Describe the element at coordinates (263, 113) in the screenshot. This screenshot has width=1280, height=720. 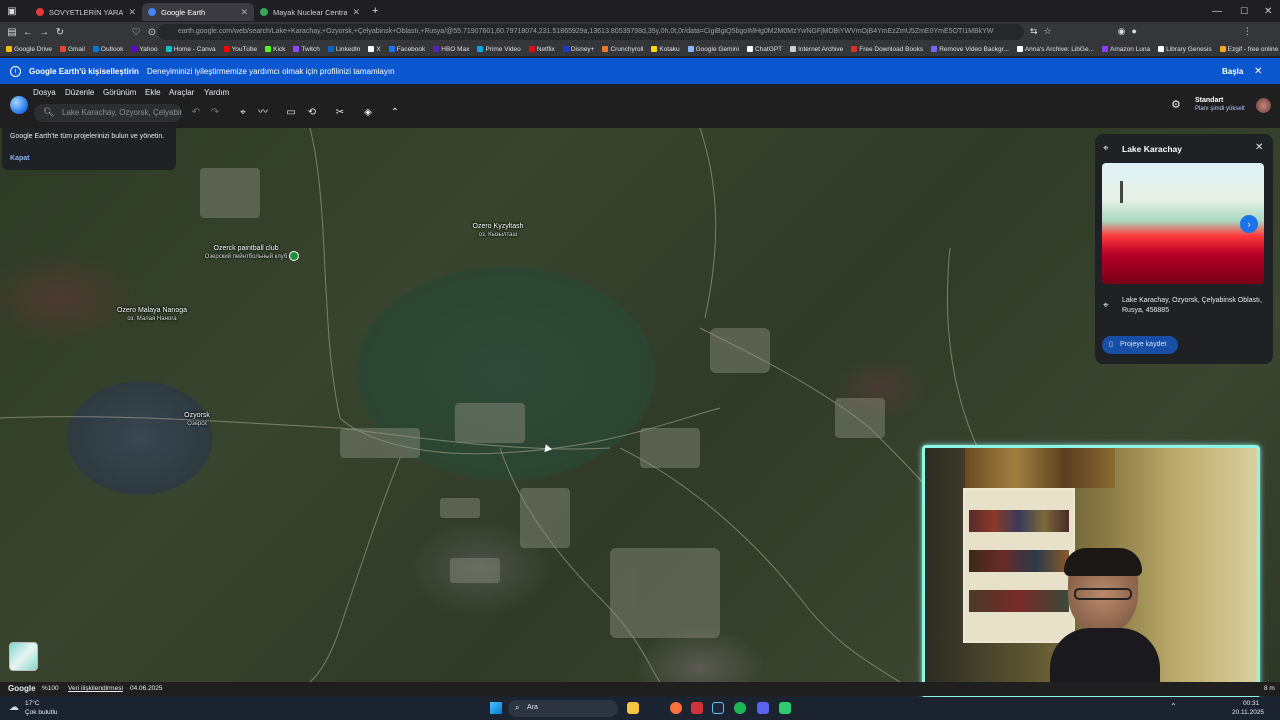
I see `path-icon: 〰` at that location.